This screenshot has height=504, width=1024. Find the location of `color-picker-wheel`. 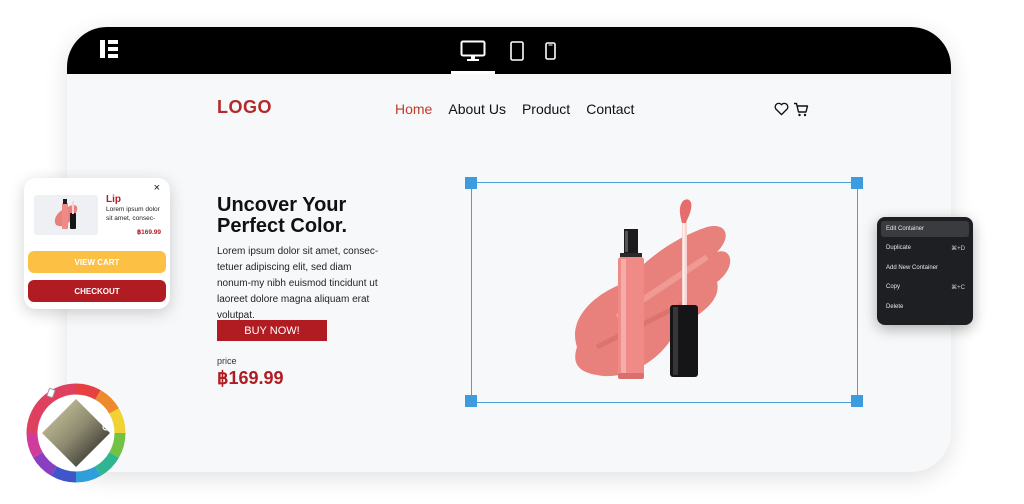

color-picker-wheel is located at coordinates (76, 433).